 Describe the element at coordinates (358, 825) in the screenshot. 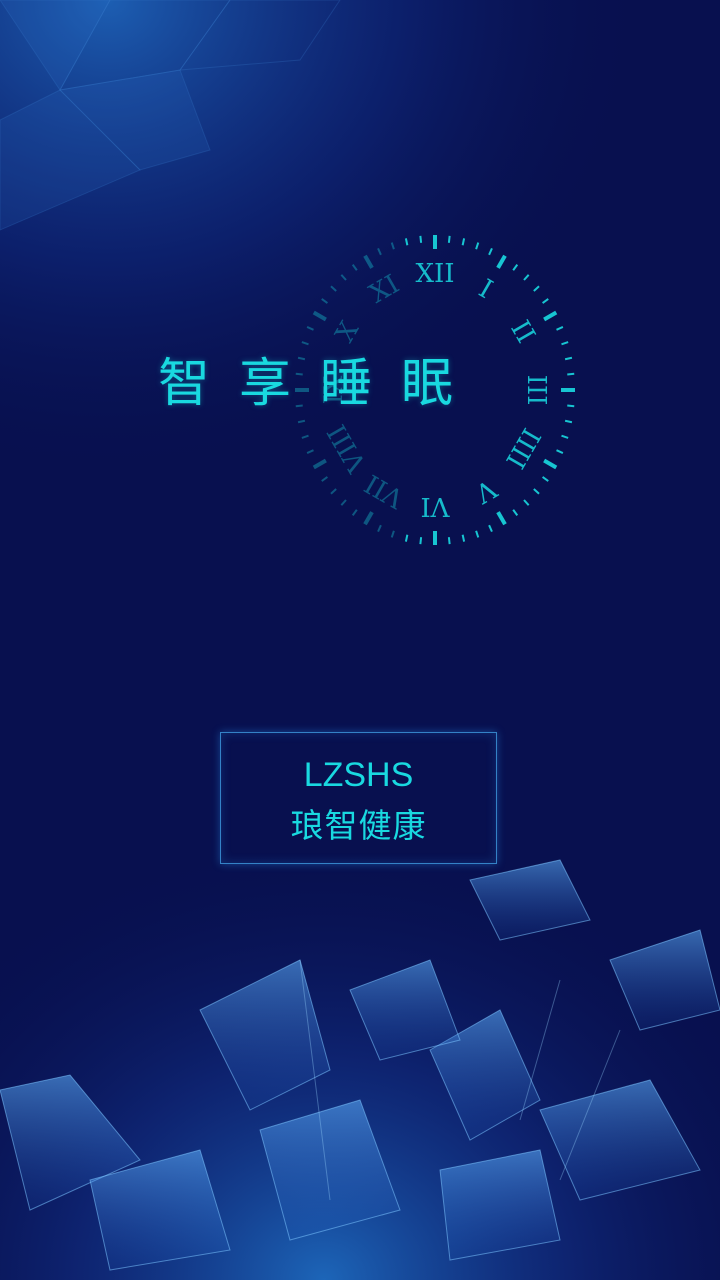

I see `brand-name-cn: 琅智健康` at that location.